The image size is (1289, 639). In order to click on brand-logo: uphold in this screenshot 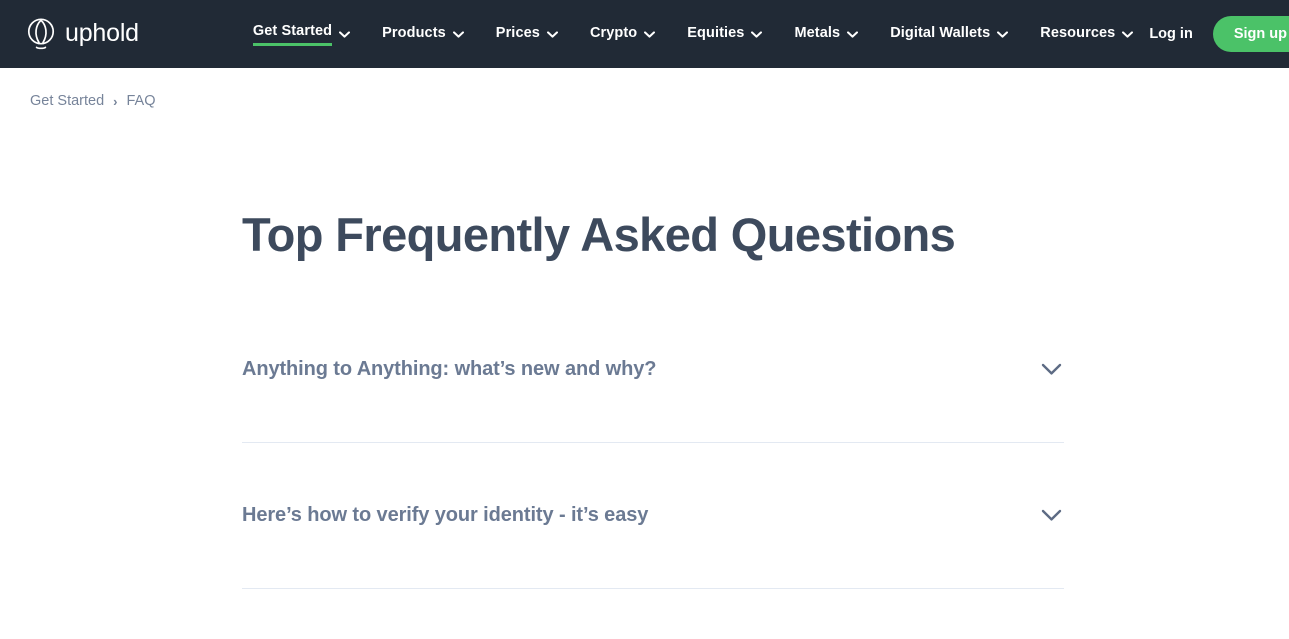, I will do `click(82, 34)`.